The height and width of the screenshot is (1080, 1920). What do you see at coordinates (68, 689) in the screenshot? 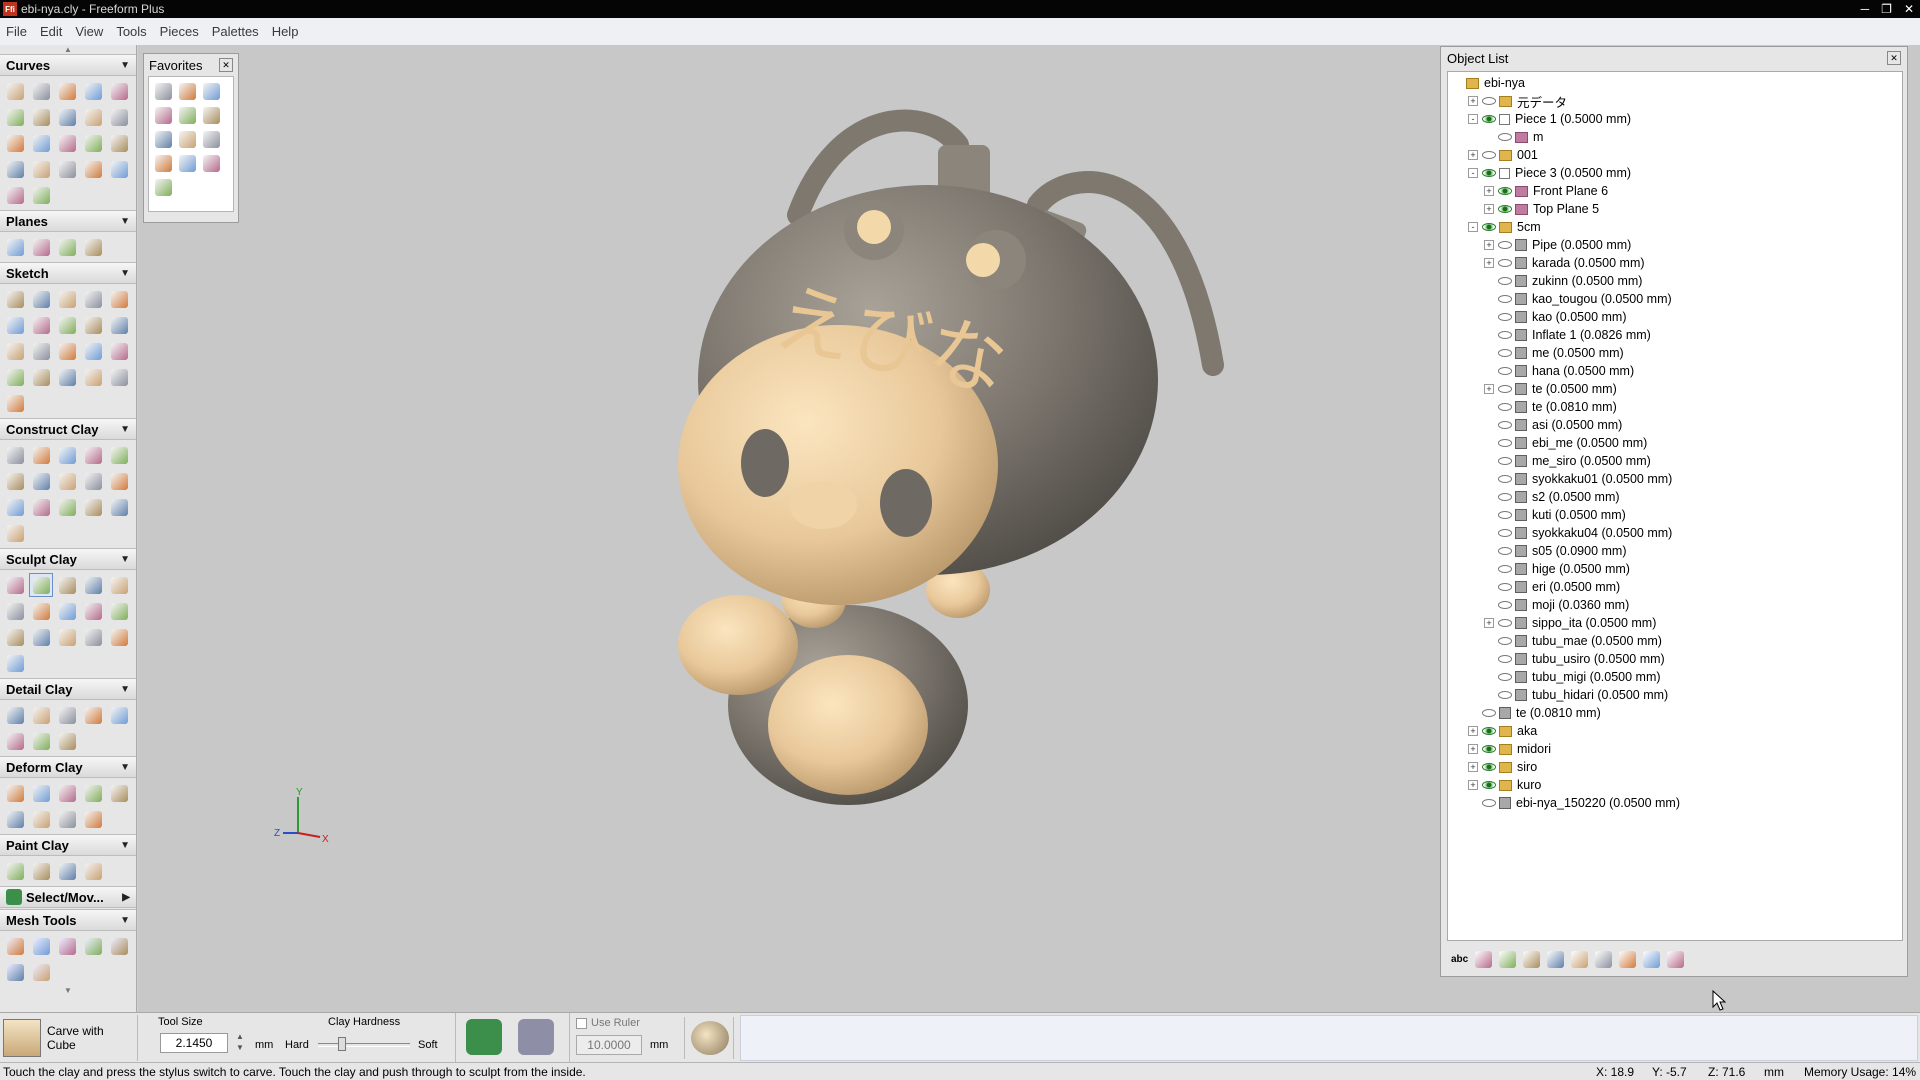
I see `section-header-5: Detail Clay ▼` at bounding box center [68, 689].